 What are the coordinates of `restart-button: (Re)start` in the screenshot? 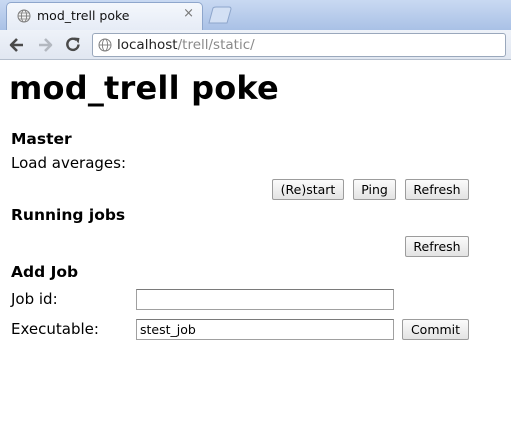 It's located at (308, 189).